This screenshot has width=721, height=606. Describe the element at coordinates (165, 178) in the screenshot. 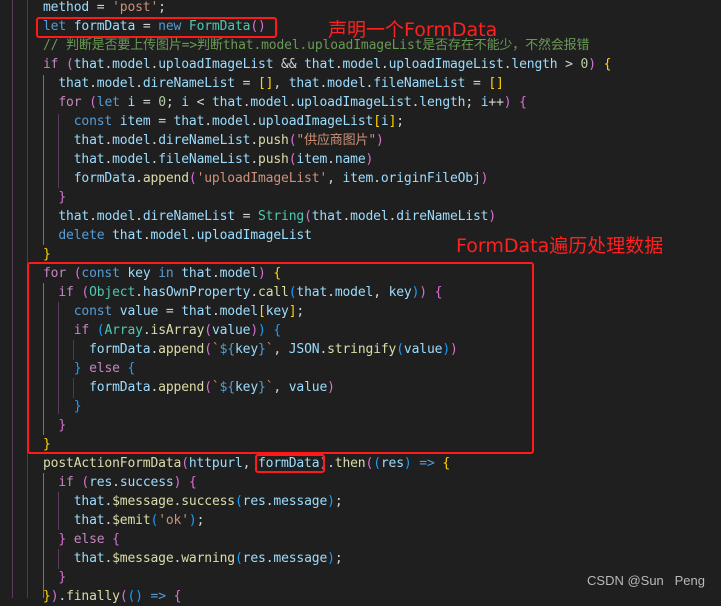

I see `code-token: append` at that location.